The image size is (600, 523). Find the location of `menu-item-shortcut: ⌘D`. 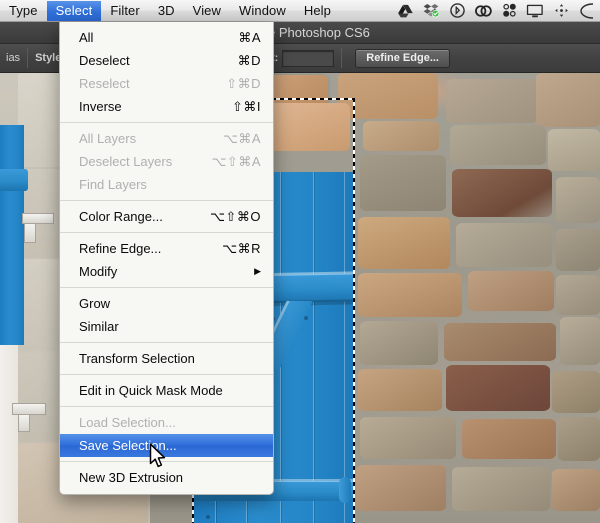

menu-item-shortcut: ⌘D is located at coordinates (249, 60).